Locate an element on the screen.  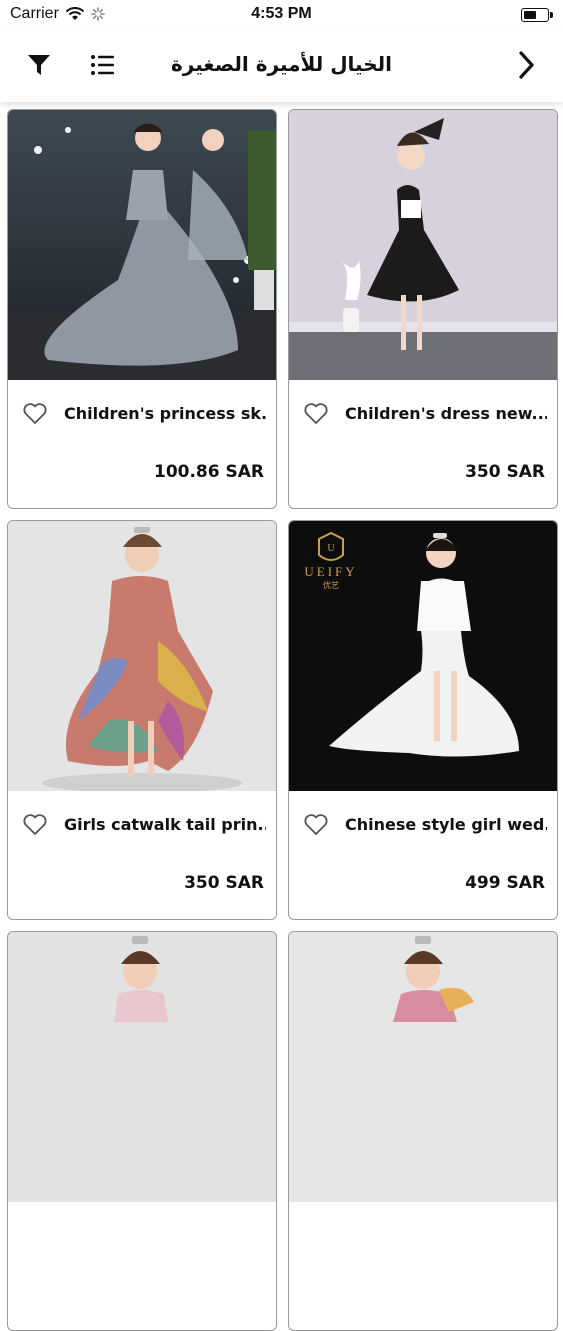
svg-text: UEIFY is located at coordinates (330, 571).